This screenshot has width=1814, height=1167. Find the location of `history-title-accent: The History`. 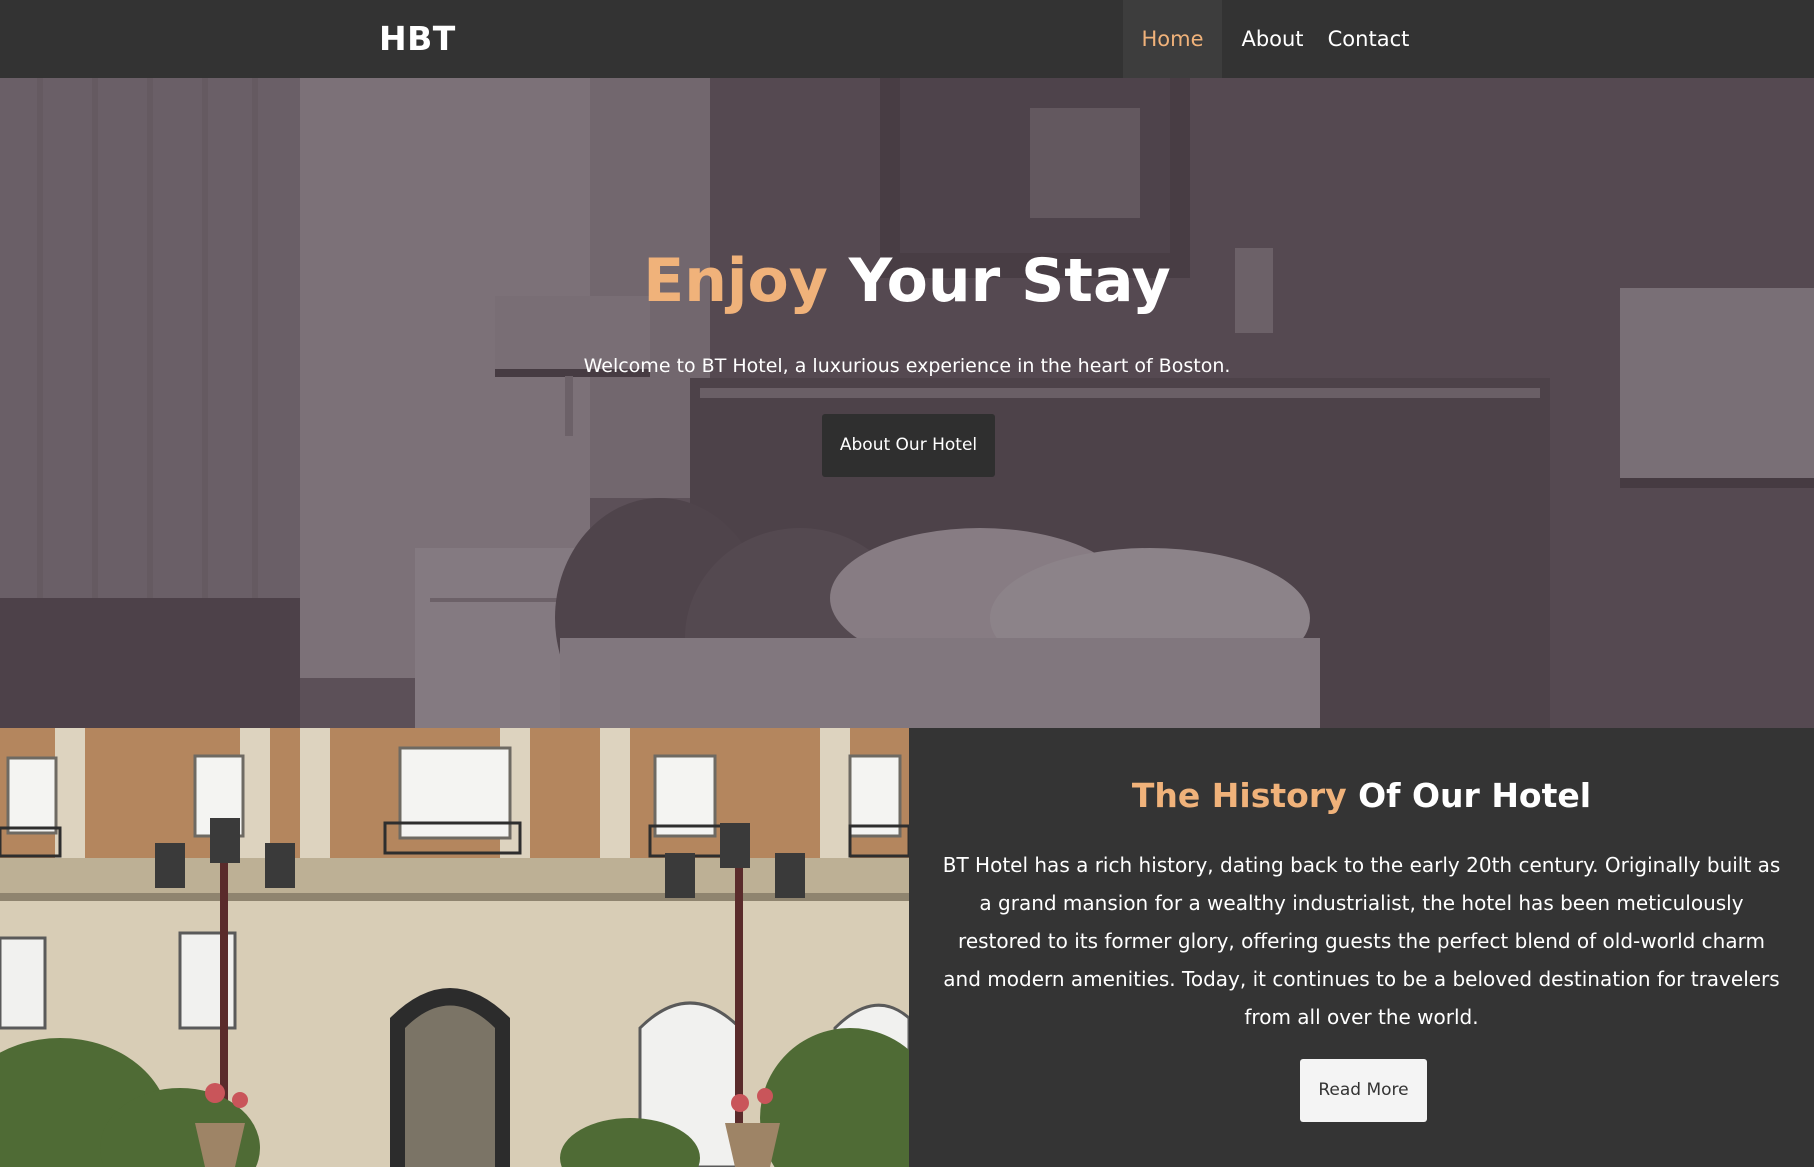

history-title-accent: The History is located at coordinates (1239, 795).